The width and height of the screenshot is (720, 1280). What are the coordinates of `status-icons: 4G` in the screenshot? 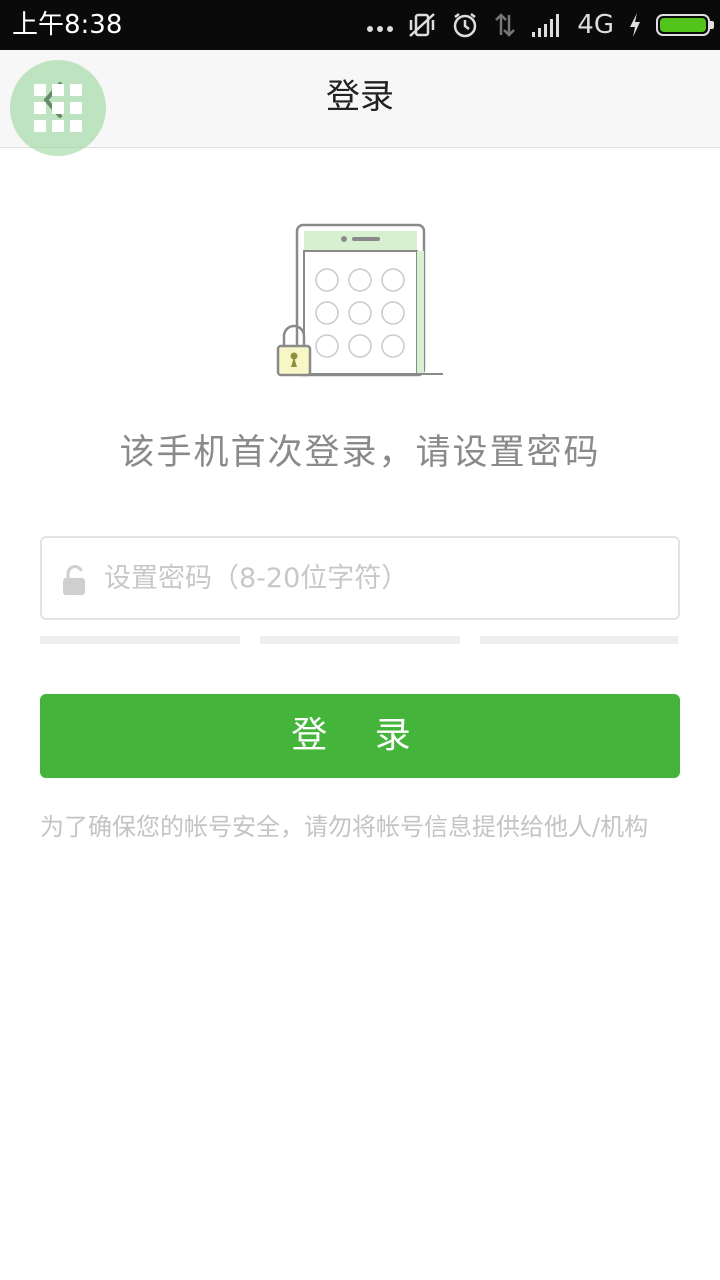 It's located at (533, 25).